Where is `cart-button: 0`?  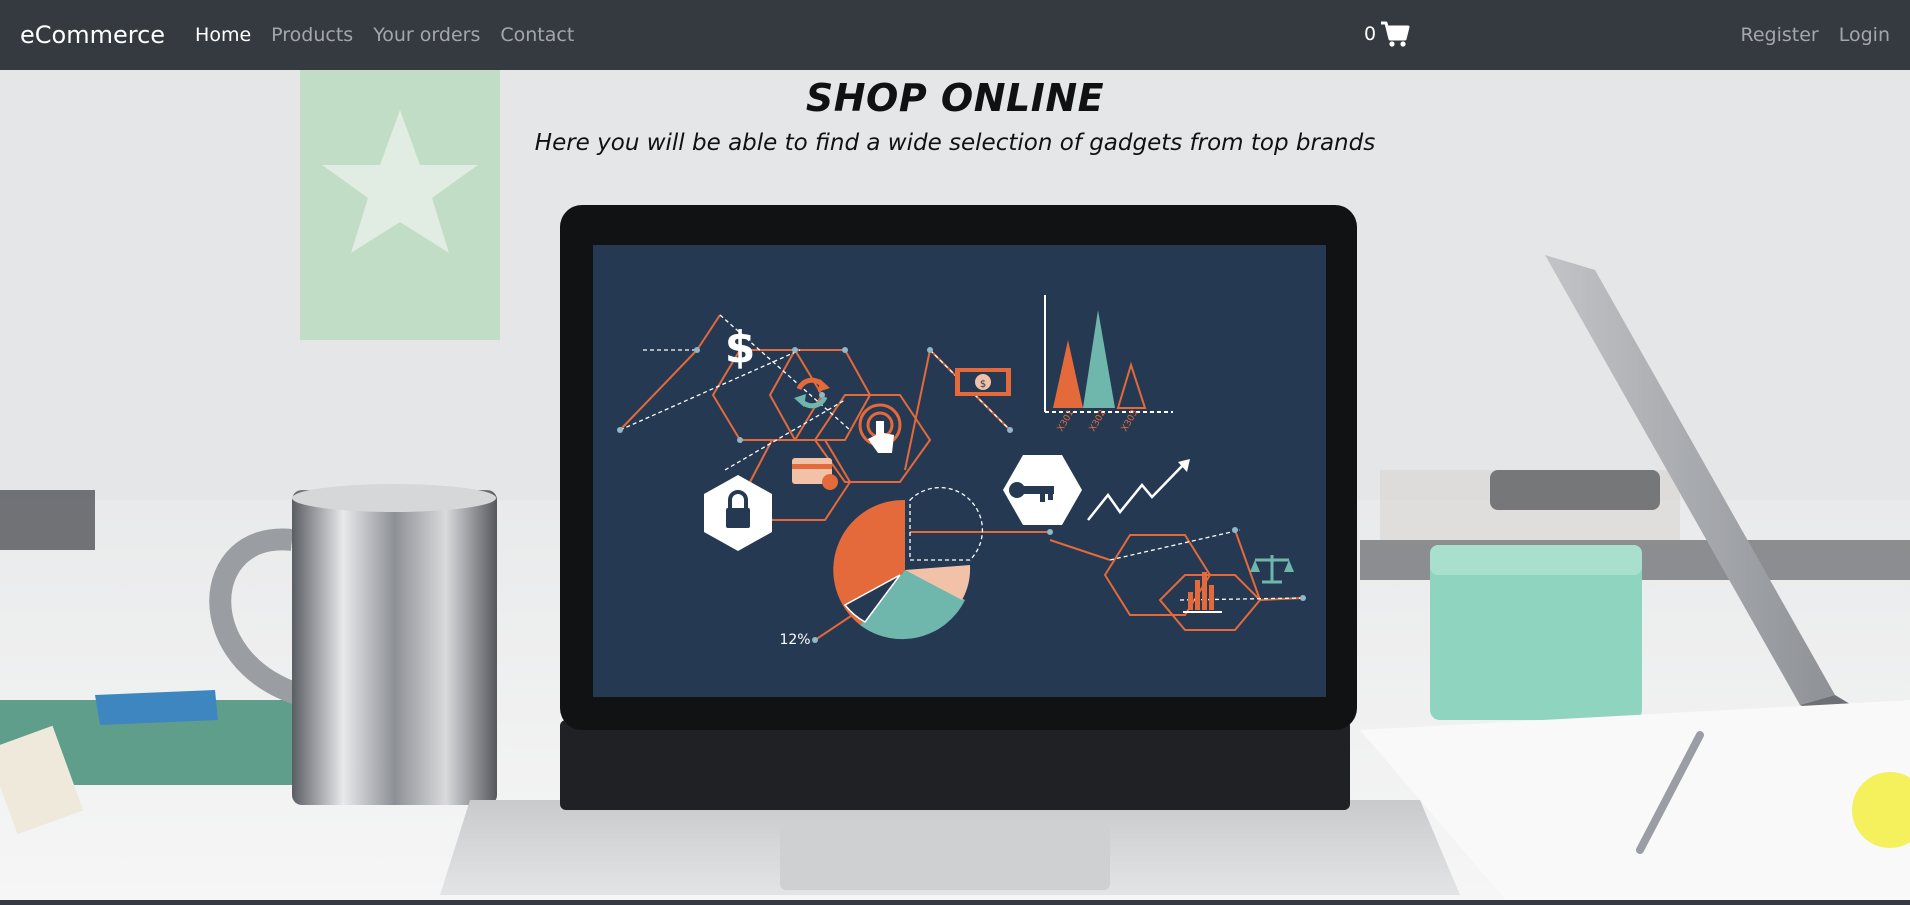 cart-button: 0 is located at coordinates (1387, 34).